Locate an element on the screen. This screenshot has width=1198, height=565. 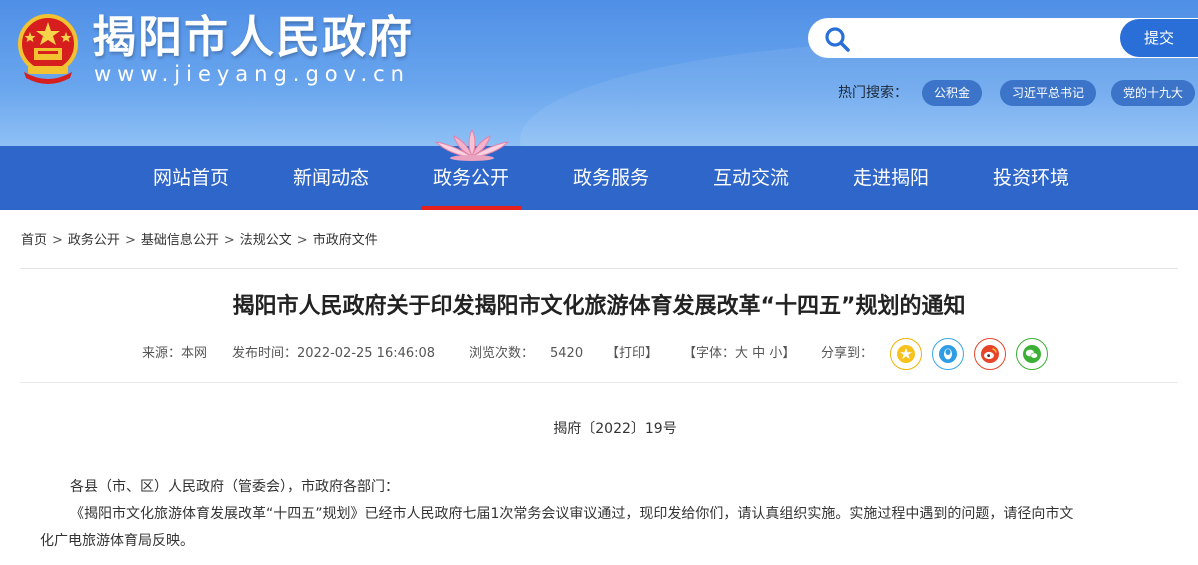
lotus-icon is located at coordinates (472, 144).